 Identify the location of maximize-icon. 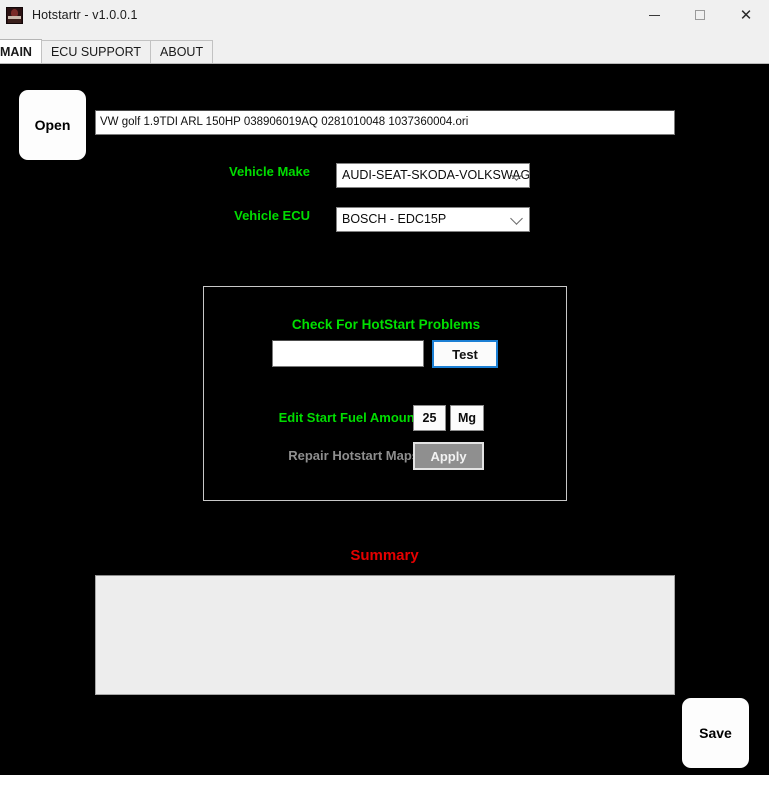
(700, 15).